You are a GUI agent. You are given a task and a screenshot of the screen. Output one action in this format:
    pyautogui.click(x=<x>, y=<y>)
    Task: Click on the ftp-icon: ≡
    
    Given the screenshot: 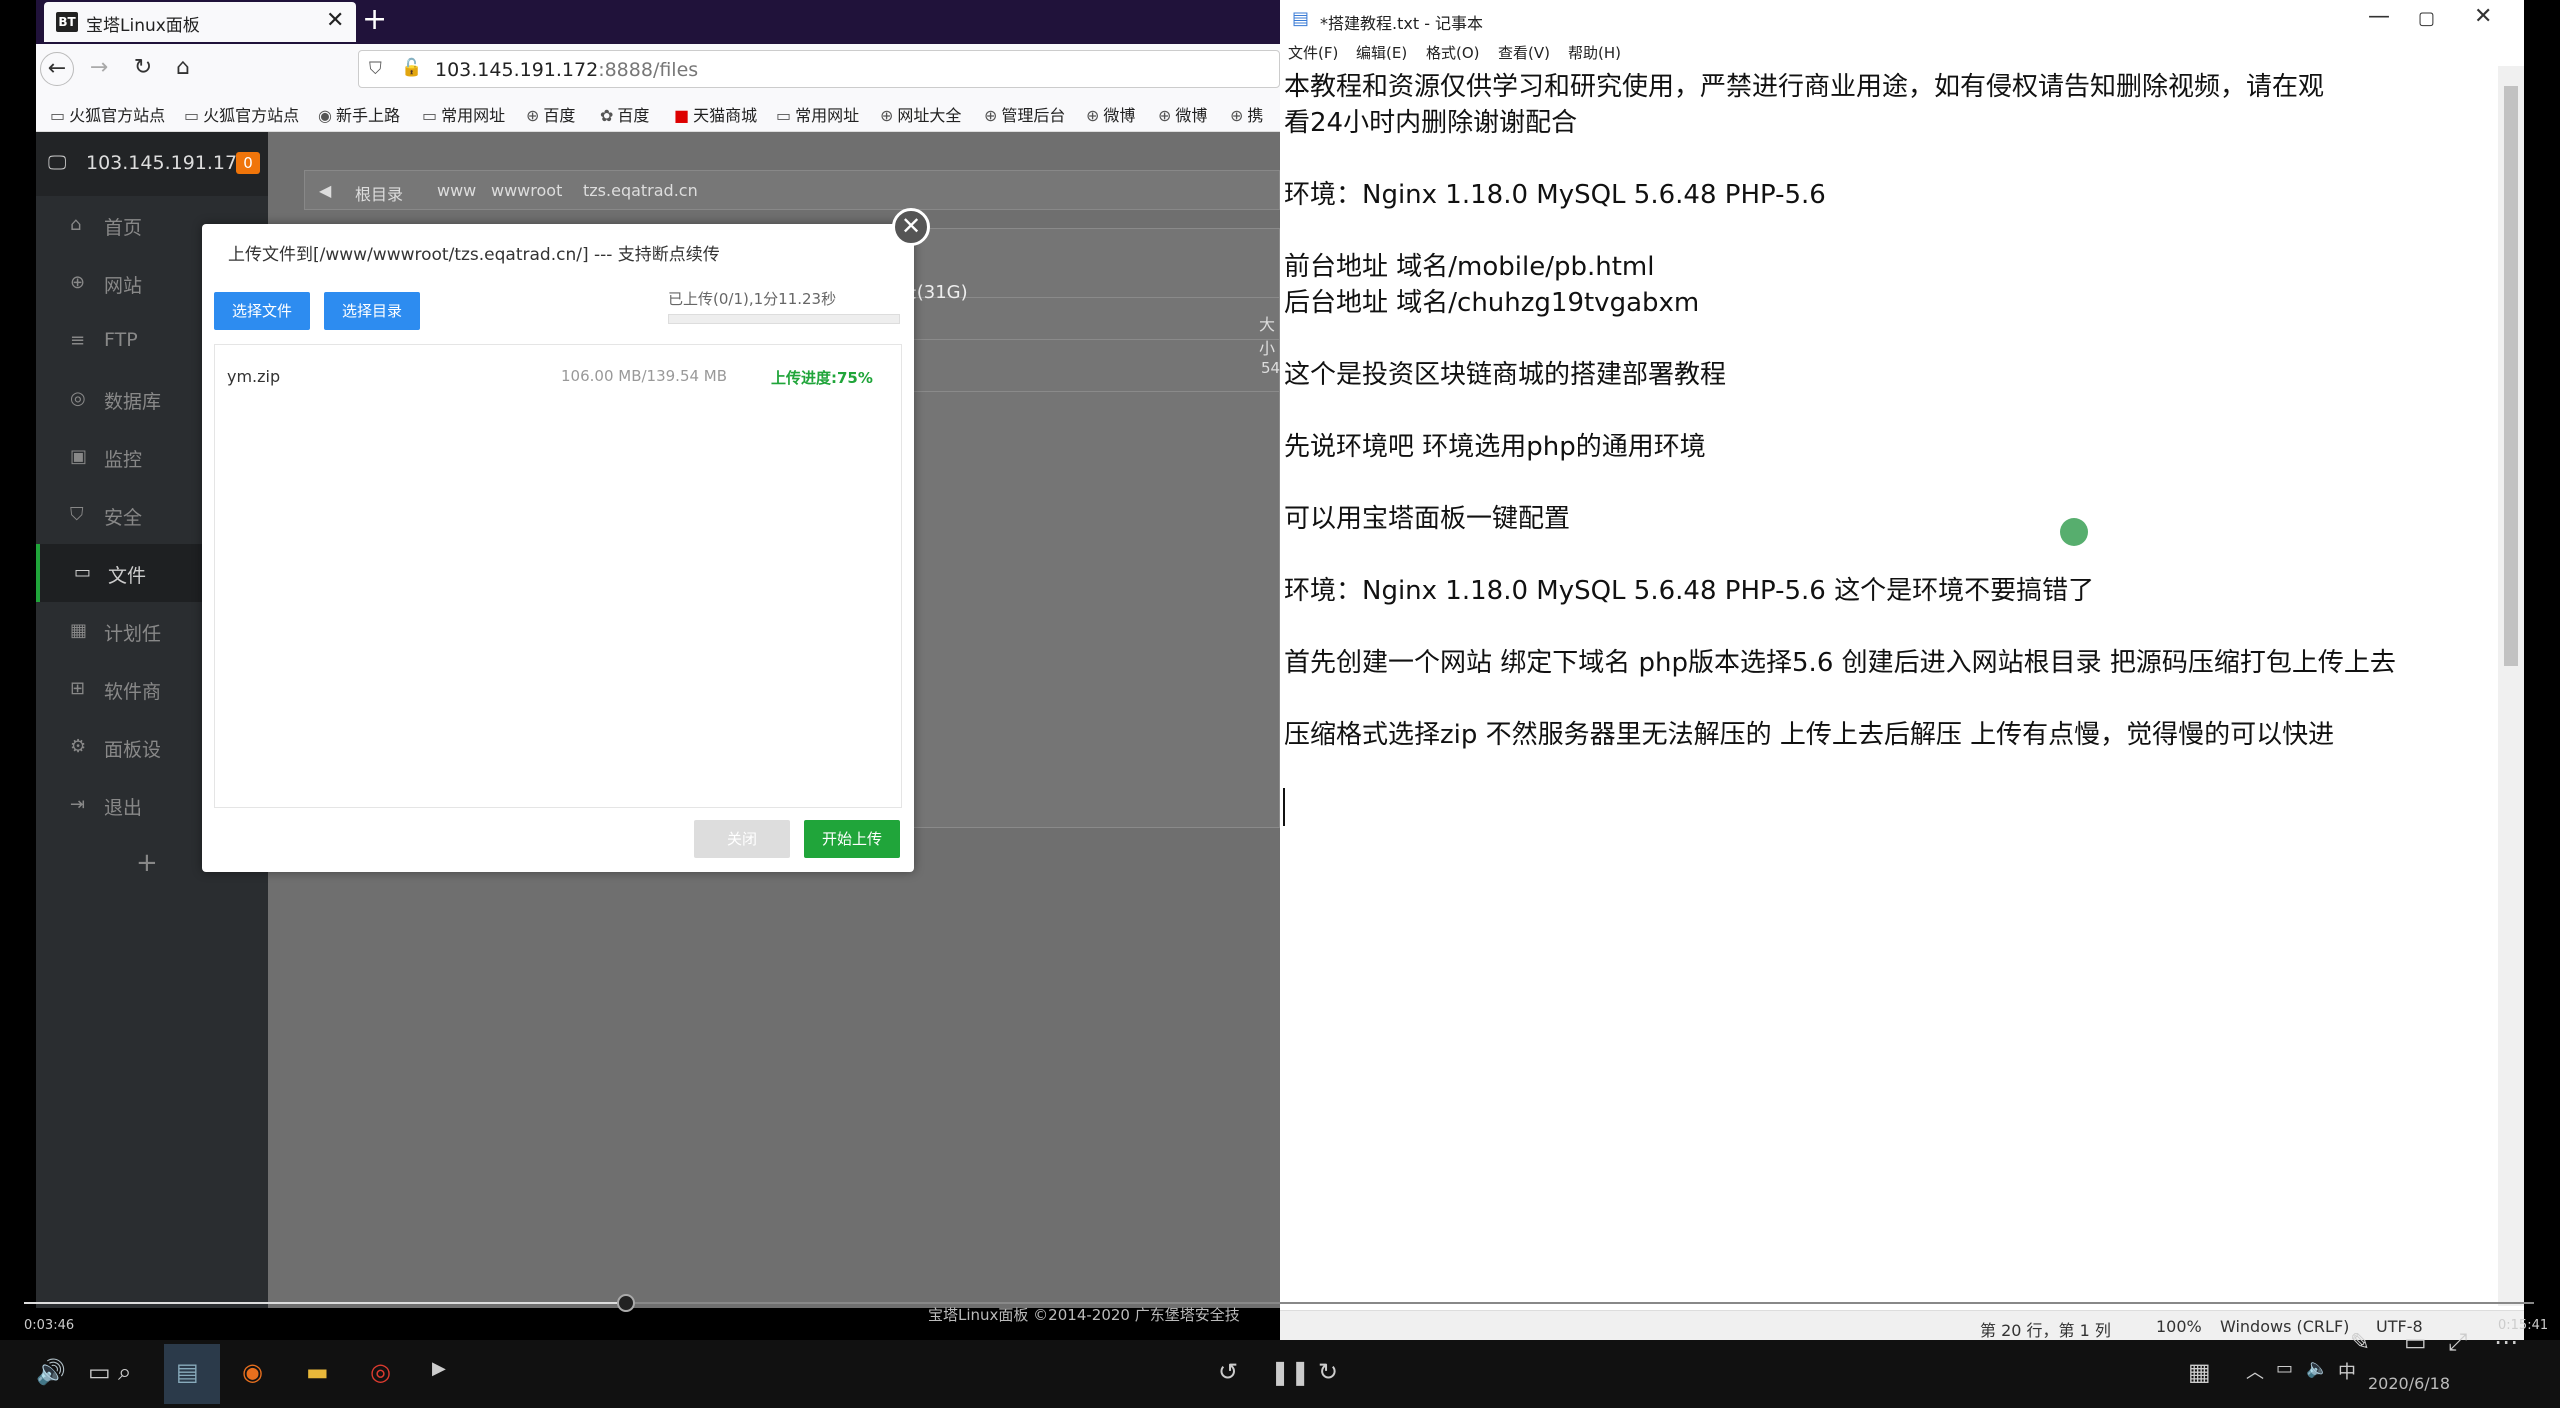 What is the action you would take?
    pyautogui.click(x=78, y=340)
    